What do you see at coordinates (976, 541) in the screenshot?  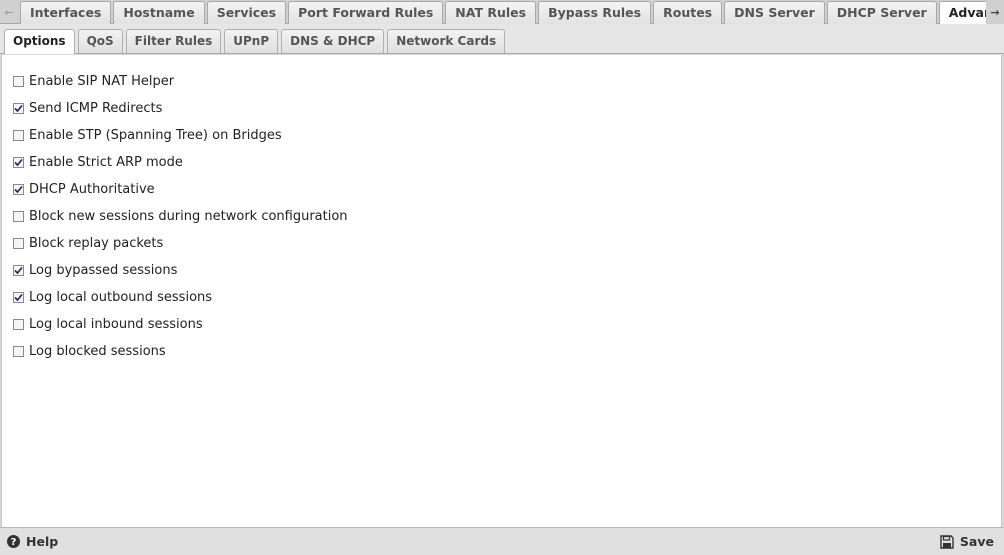 I see `save-label: Save` at bounding box center [976, 541].